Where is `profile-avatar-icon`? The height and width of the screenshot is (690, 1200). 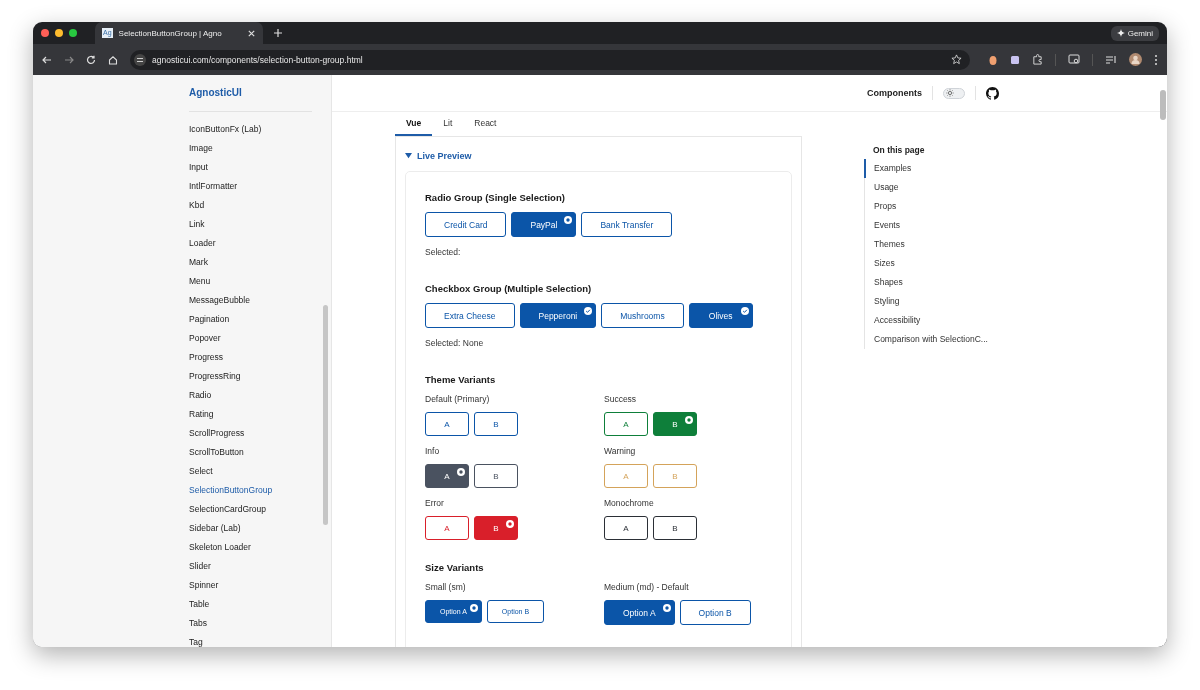 profile-avatar-icon is located at coordinates (1135, 59).